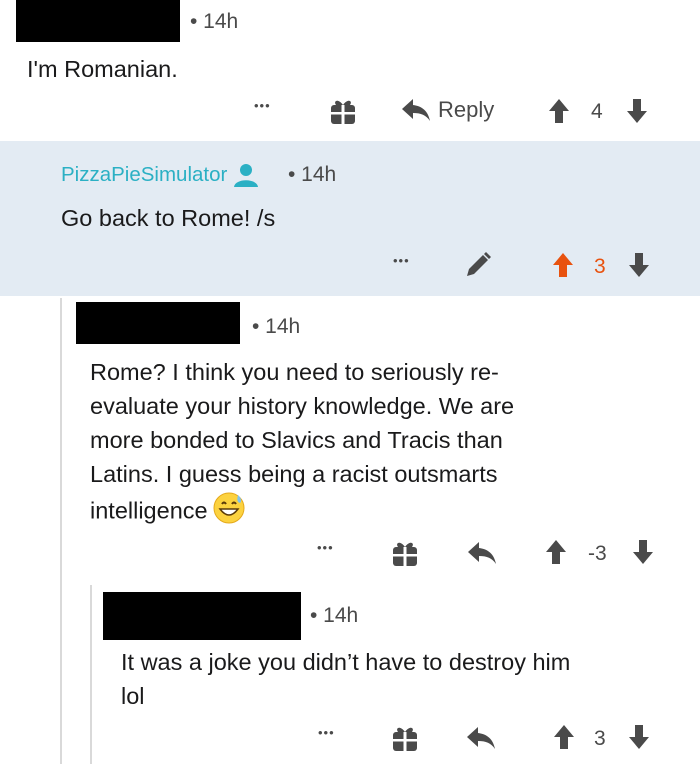  What do you see at coordinates (133, 696) in the screenshot?
I see `comment-line: lol` at bounding box center [133, 696].